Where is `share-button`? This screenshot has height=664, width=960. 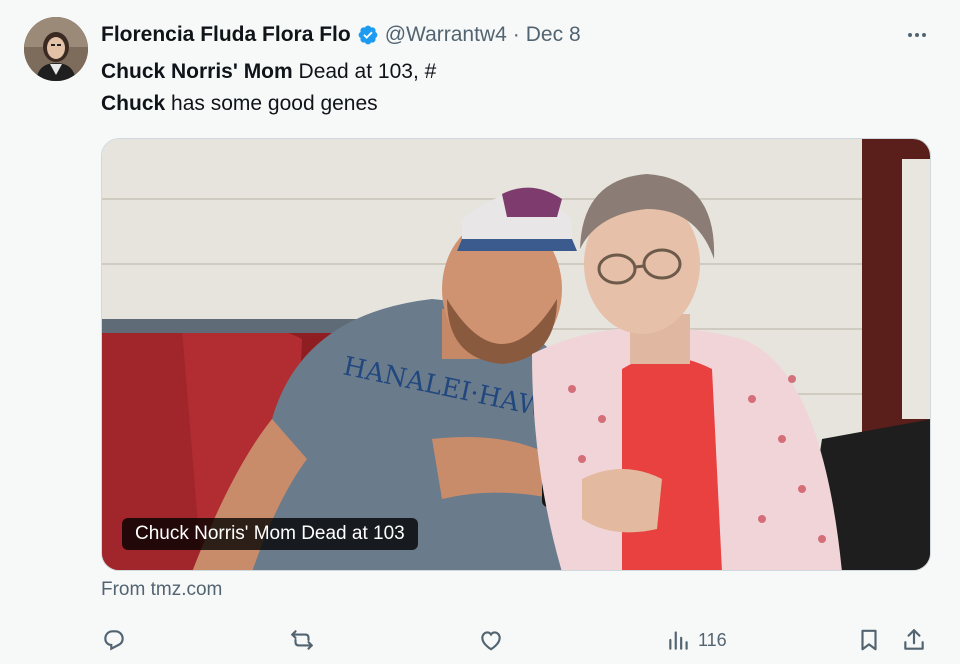
share-button is located at coordinates (914, 640).